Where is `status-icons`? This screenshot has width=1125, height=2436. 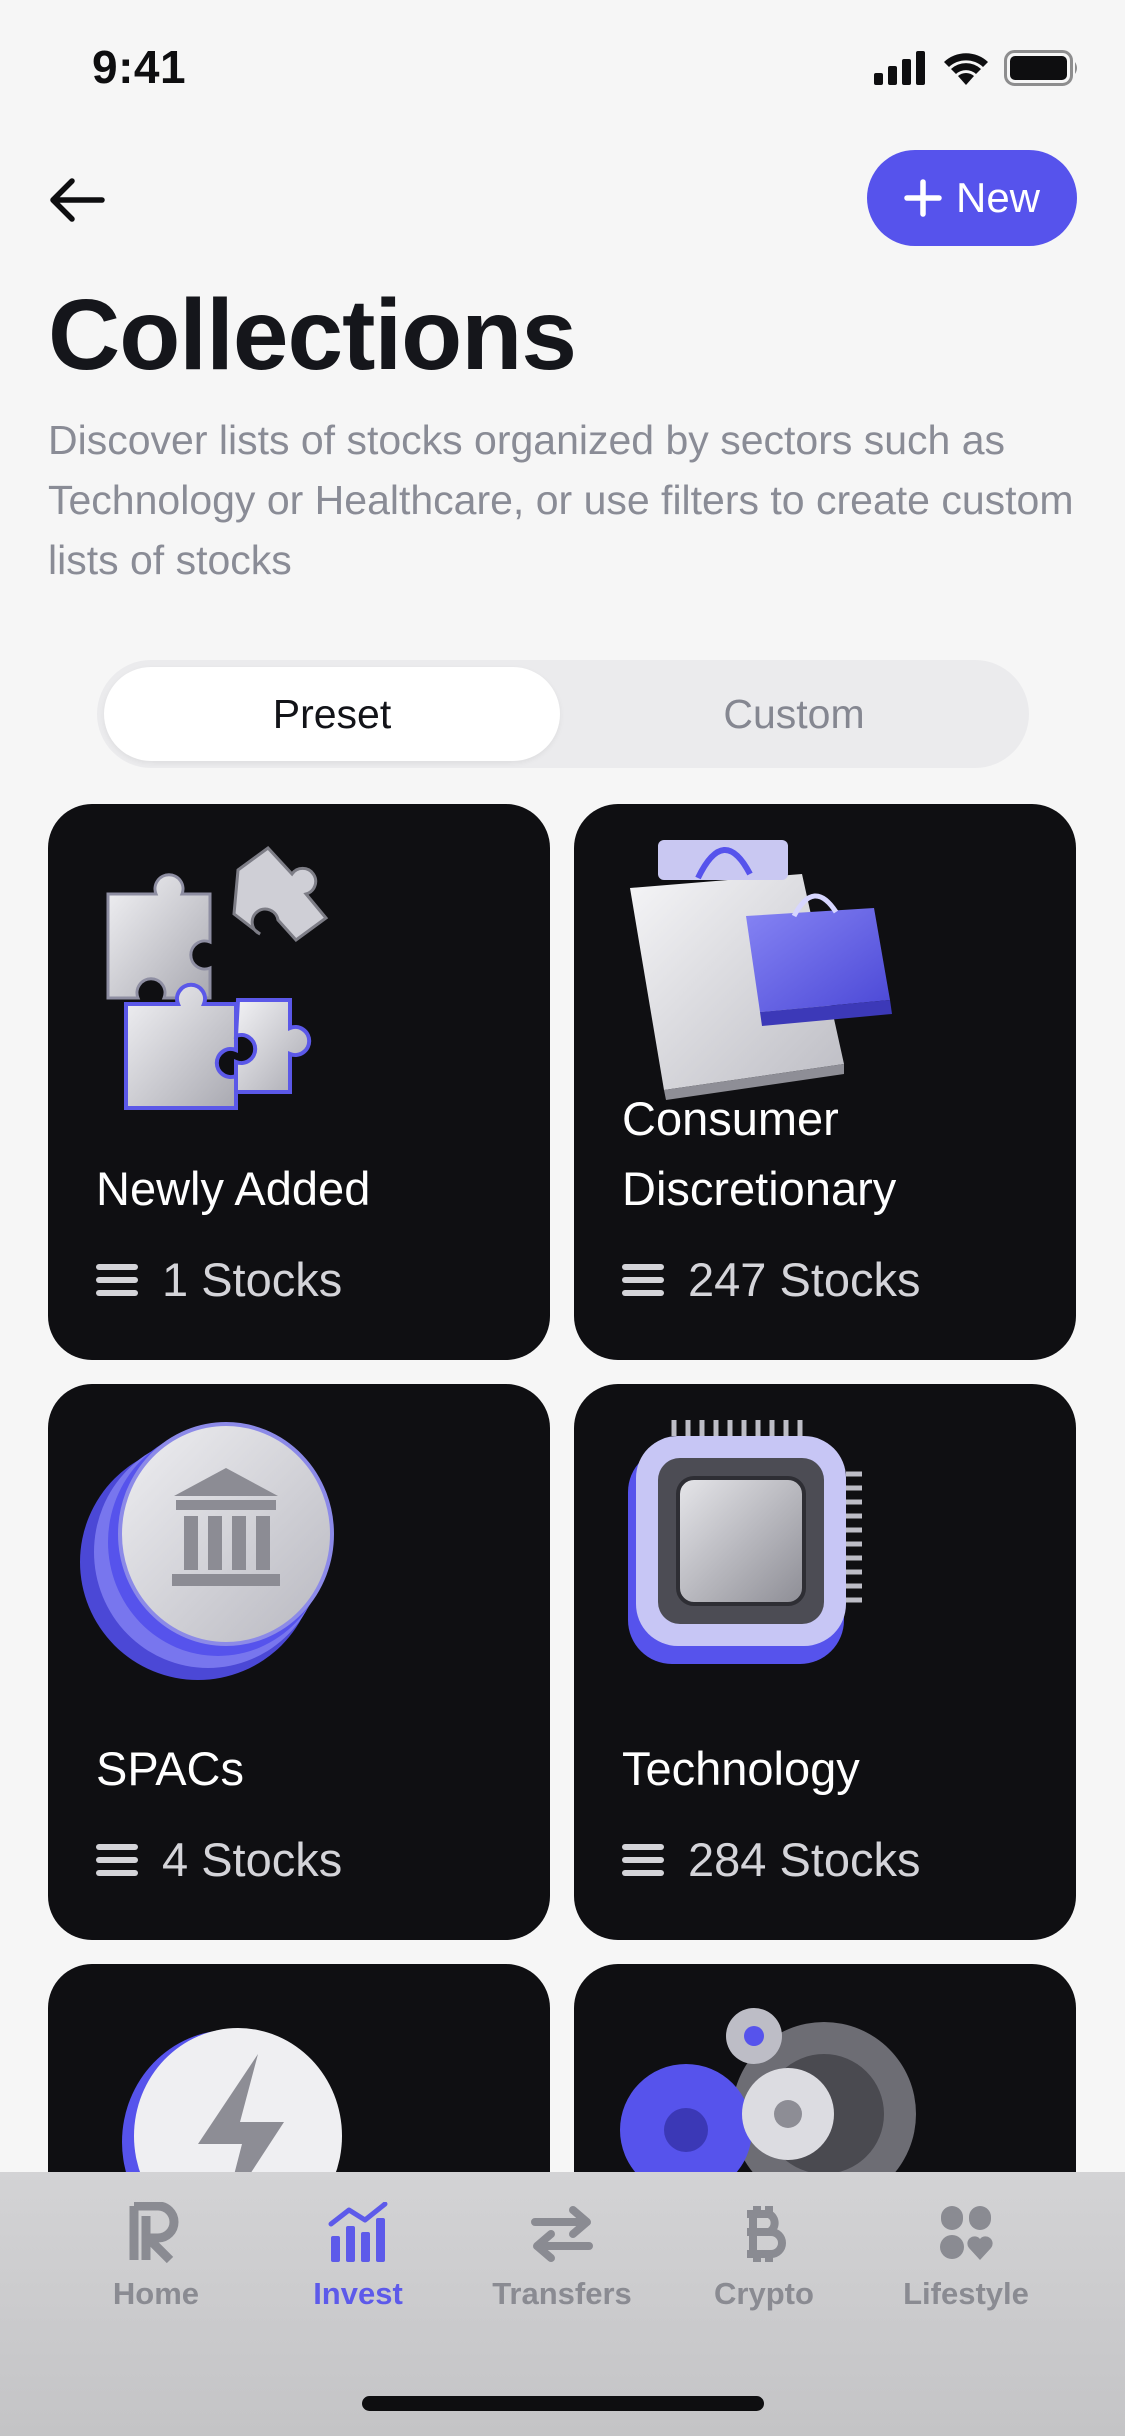 status-icons is located at coordinates (977, 68).